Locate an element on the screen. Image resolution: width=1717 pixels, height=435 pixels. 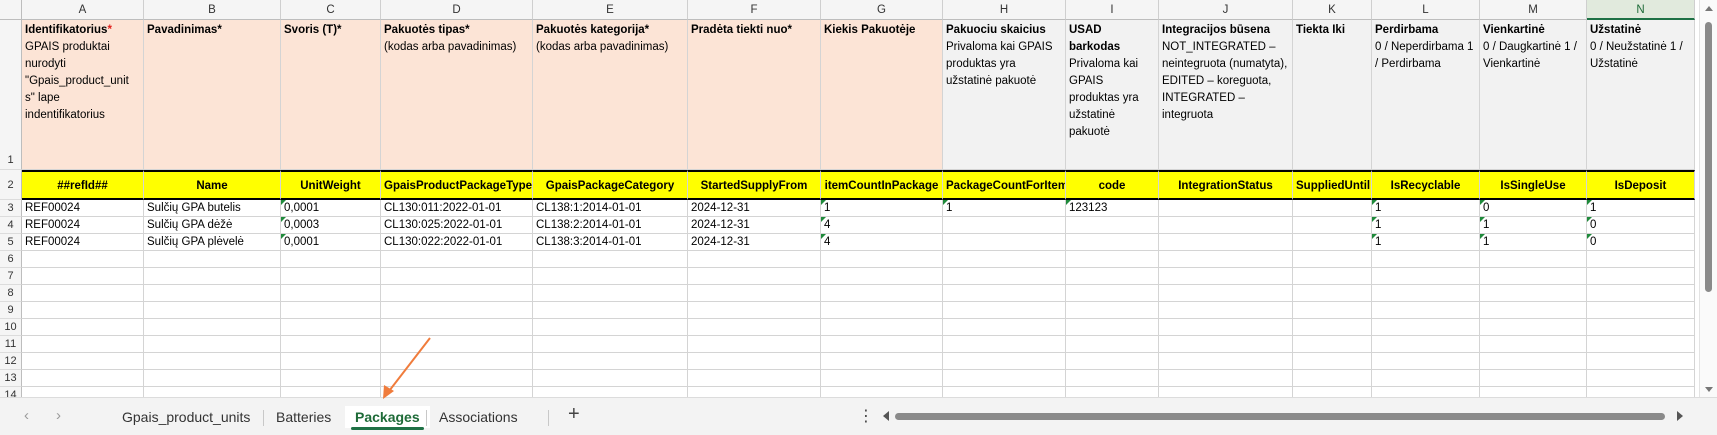
data-cell: CL138:1:2014-01-01 is located at coordinates (610, 208).